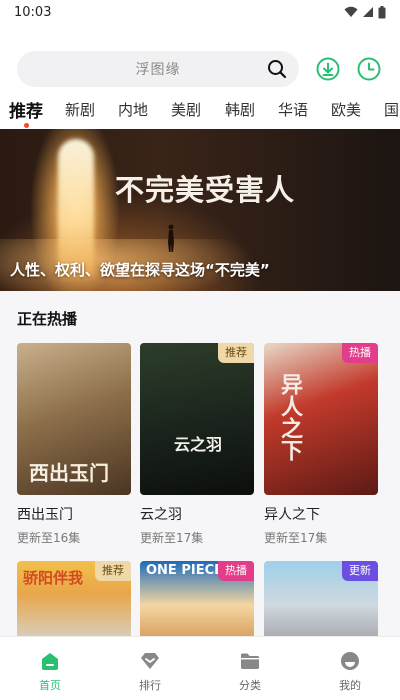 The width and height of the screenshot is (400, 700). Describe the element at coordinates (161, 515) in the screenshot. I see `video-title: 云之羽` at that location.